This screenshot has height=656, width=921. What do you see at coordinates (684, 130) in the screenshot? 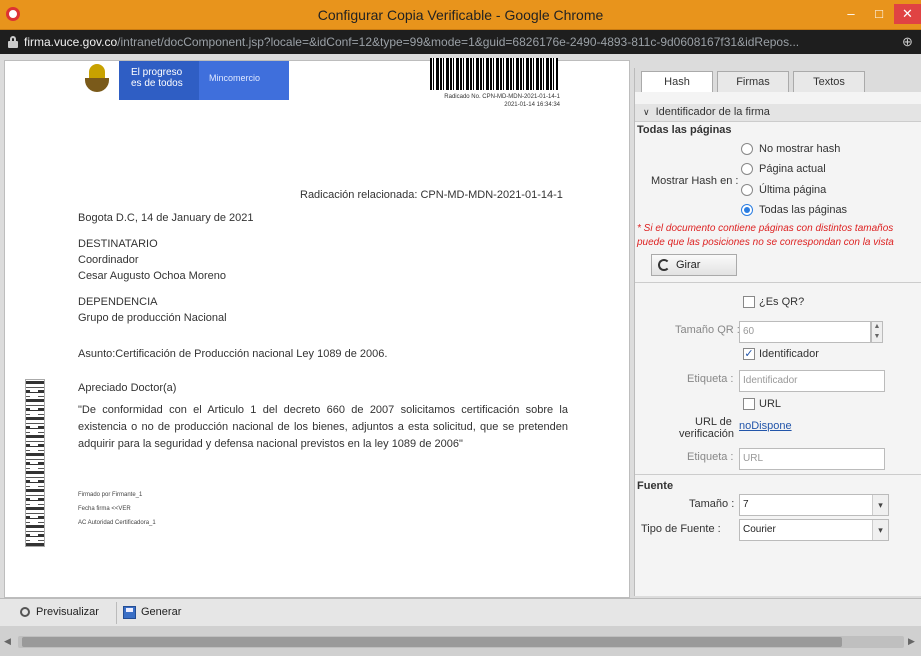
I see `pages-title: Todas las páginas` at bounding box center [684, 130].